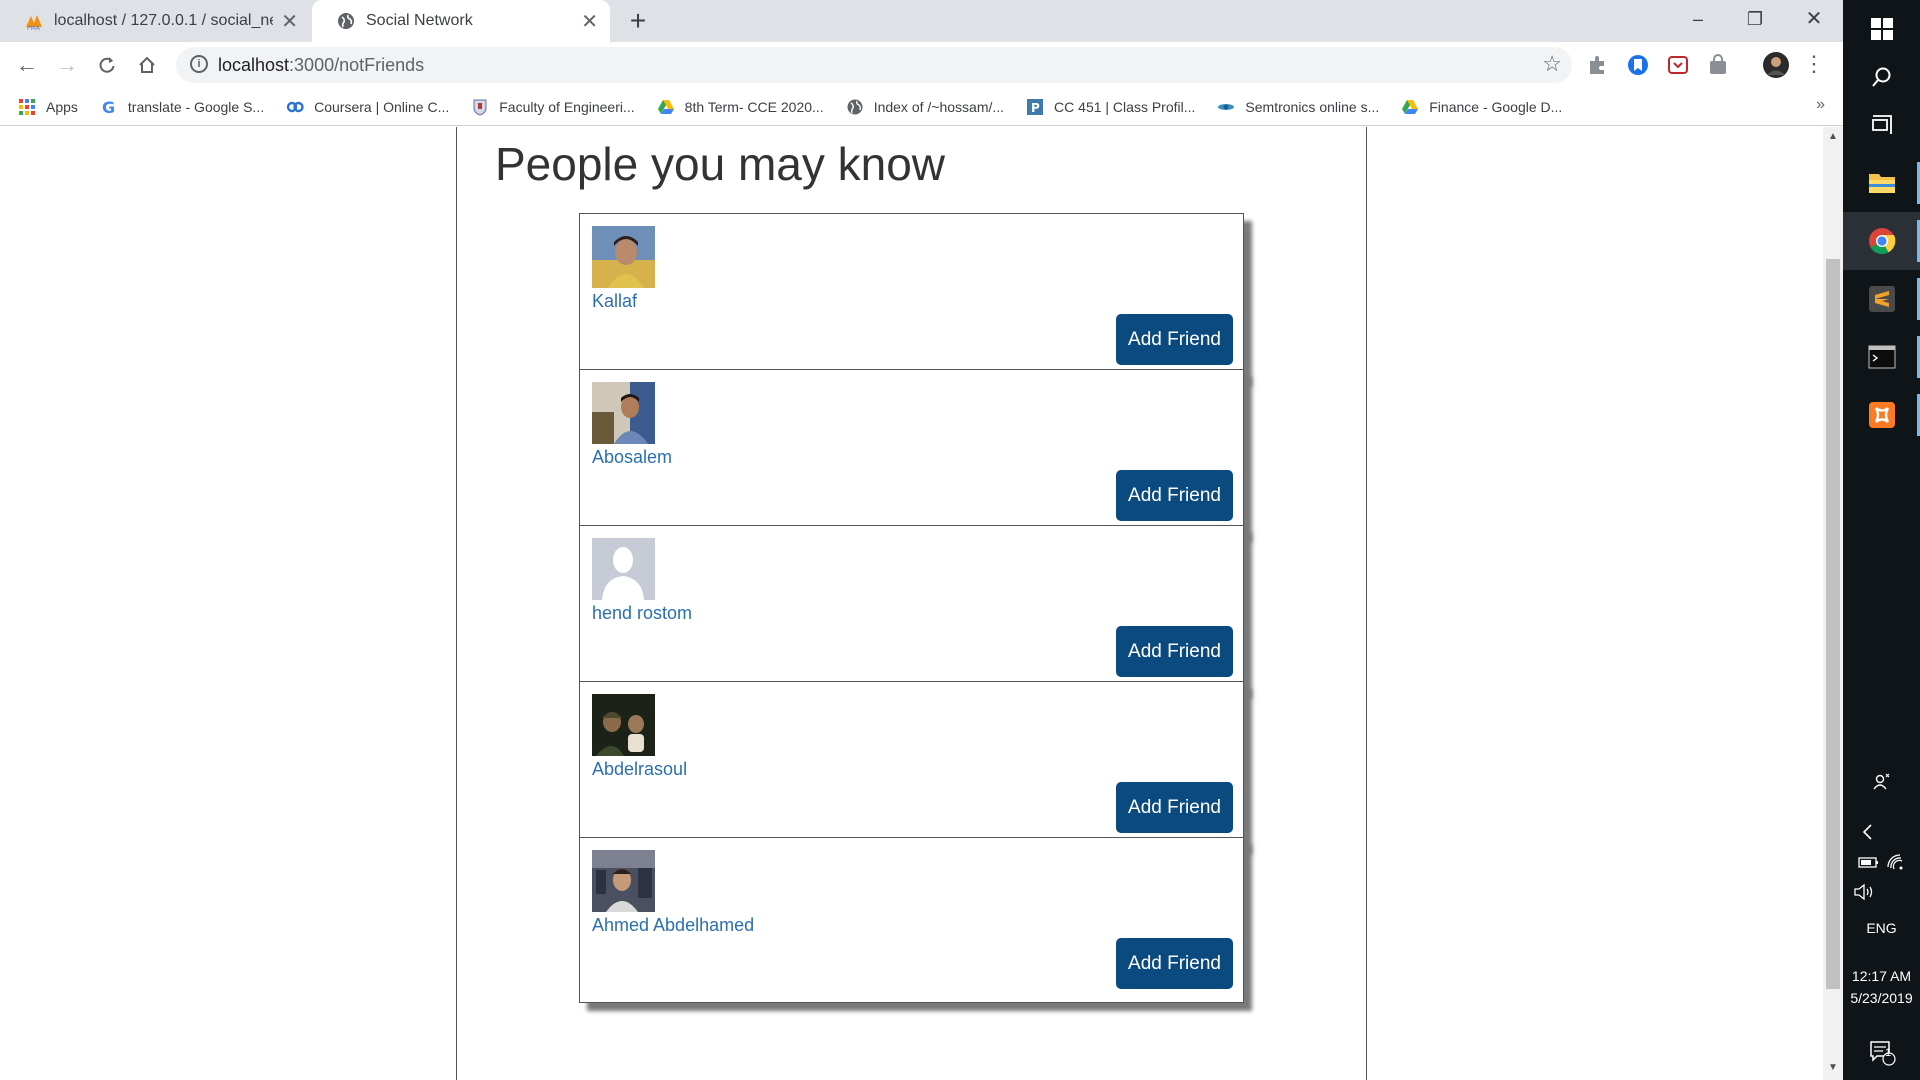  What do you see at coordinates (346, 21) in the screenshot?
I see `globe-icon` at bounding box center [346, 21].